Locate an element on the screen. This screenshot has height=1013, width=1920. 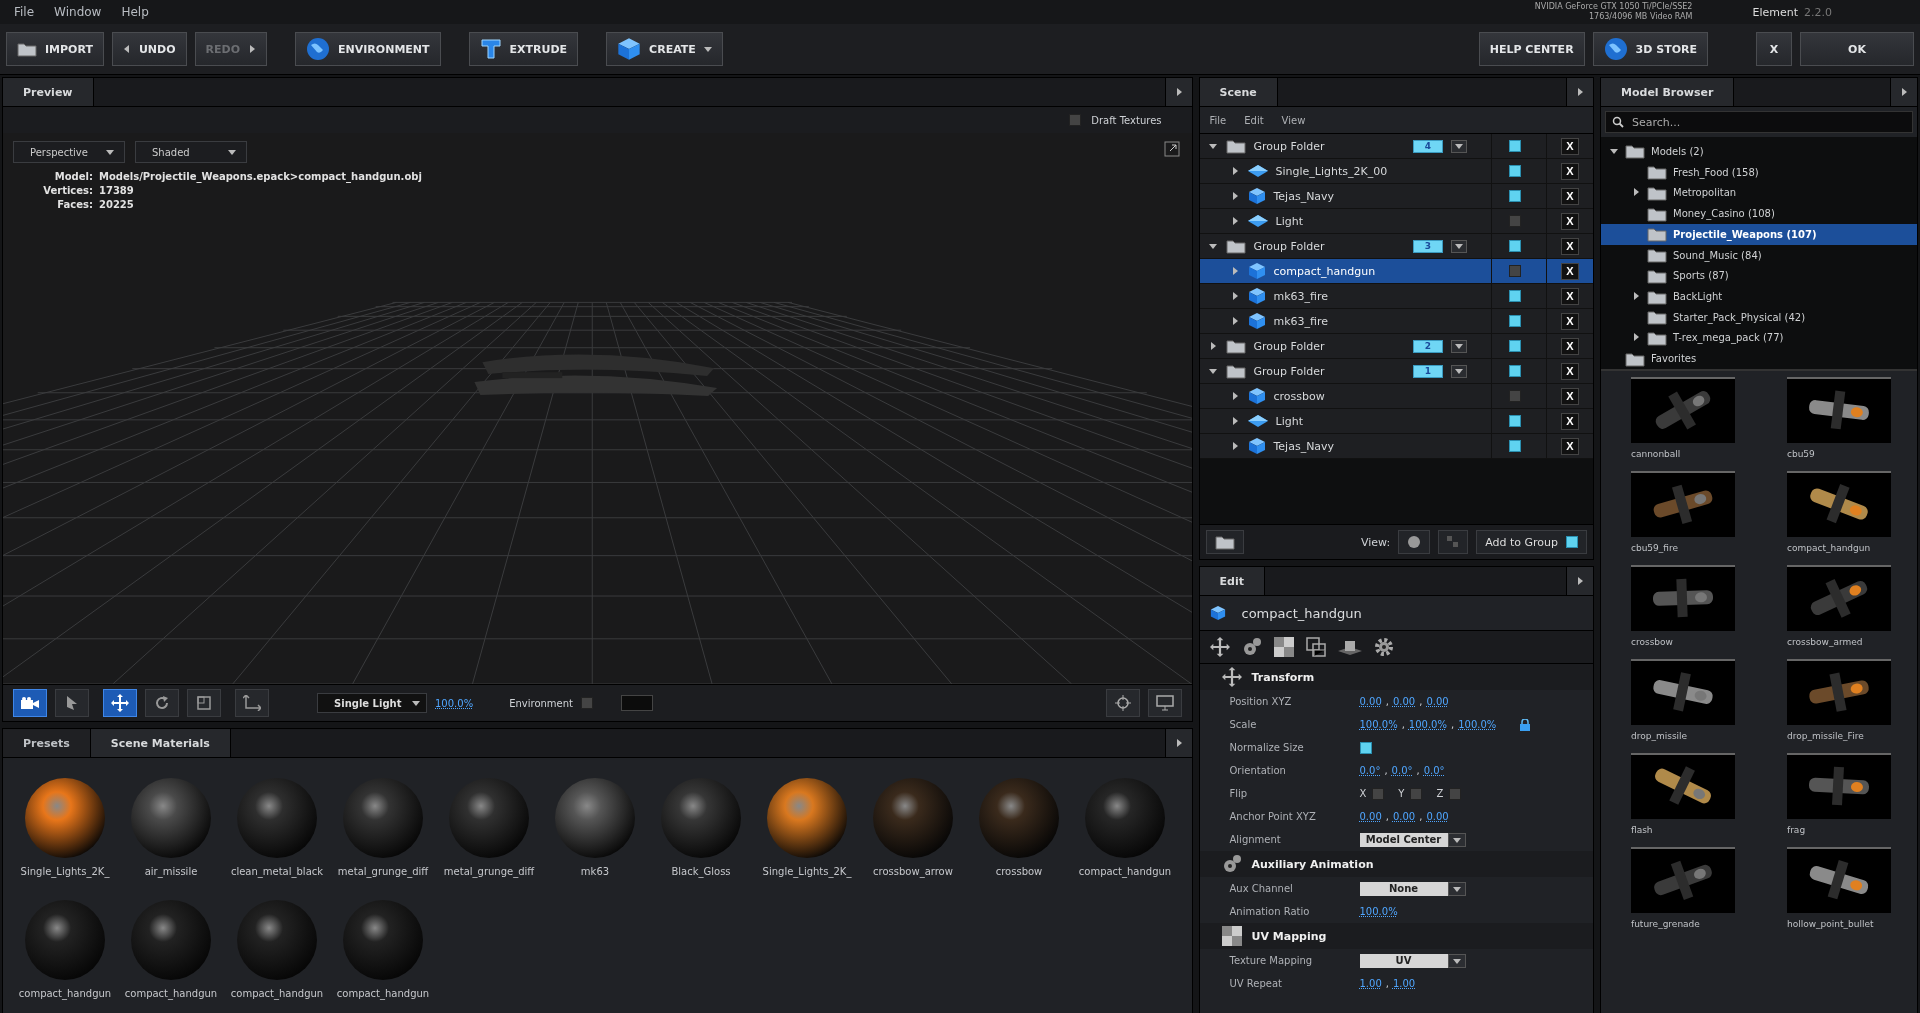
toolbar-button: HELP CENTER is located at coordinates (1531, 49).